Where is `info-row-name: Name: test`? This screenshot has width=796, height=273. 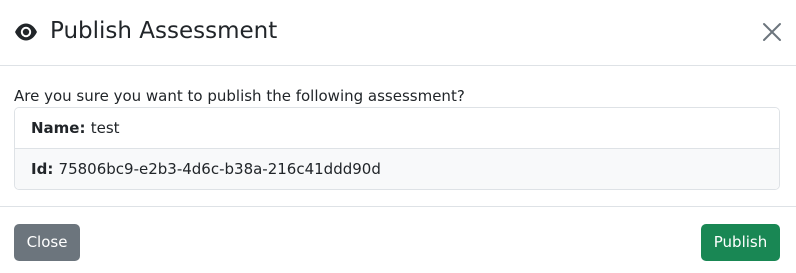 info-row-name: Name: test is located at coordinates (397, 128).